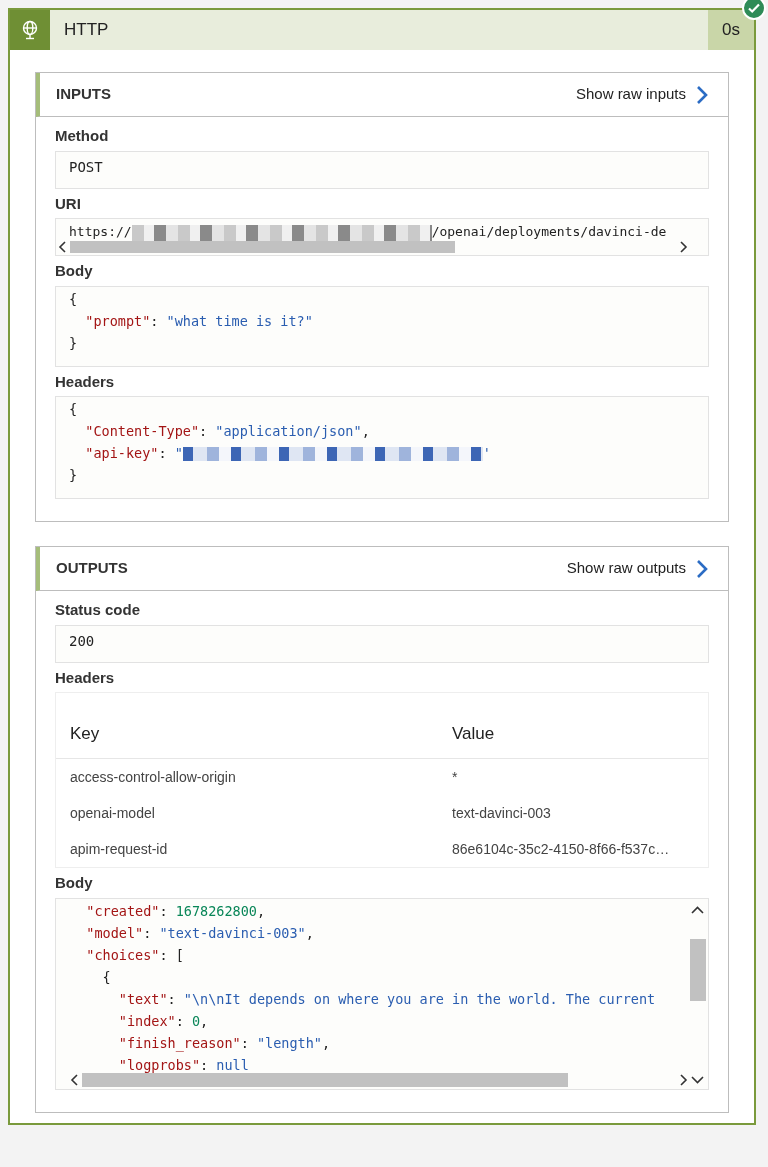  I want to click on duration: 0s, so click(731, 30).